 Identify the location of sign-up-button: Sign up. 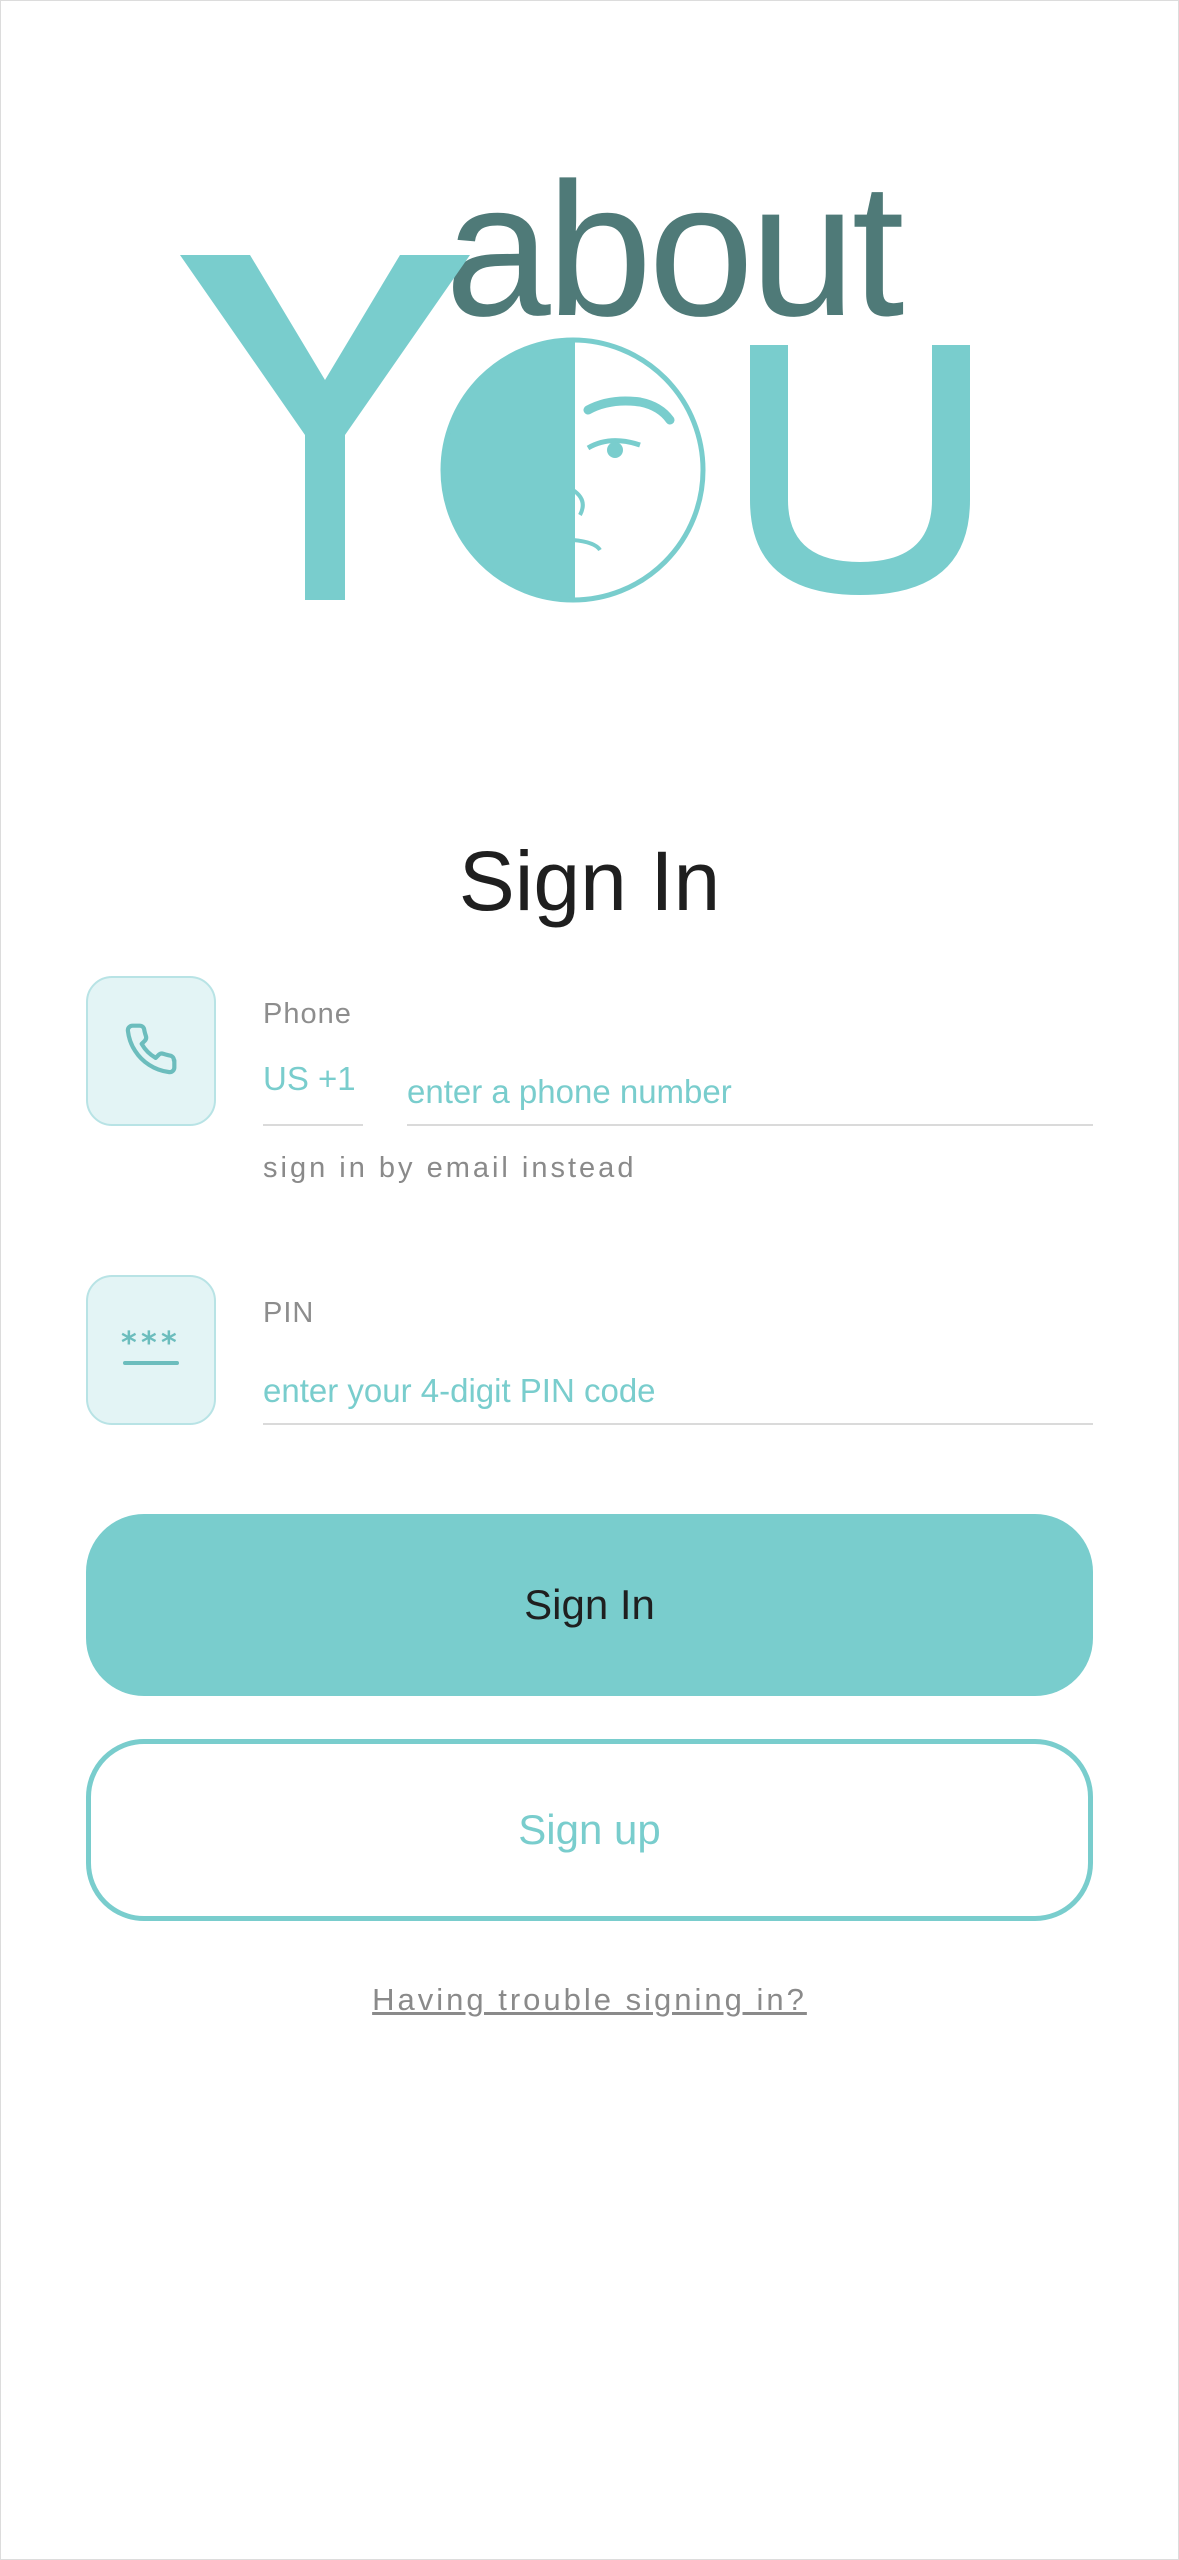
(589, 1830).